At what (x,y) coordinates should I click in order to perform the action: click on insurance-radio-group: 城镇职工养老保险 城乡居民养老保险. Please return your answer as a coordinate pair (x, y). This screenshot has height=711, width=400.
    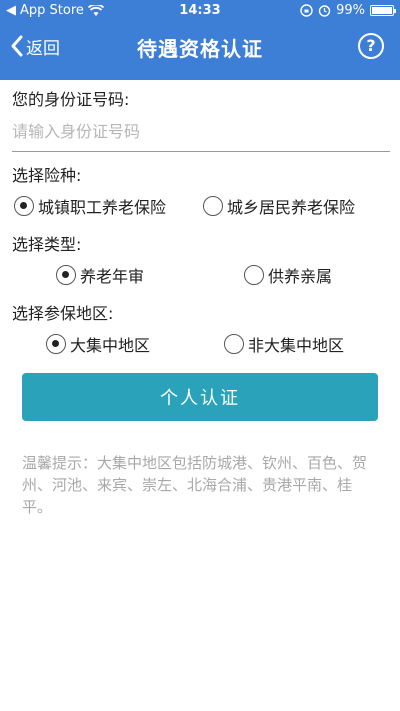
    Looking at the image, I should click on (200, 206).